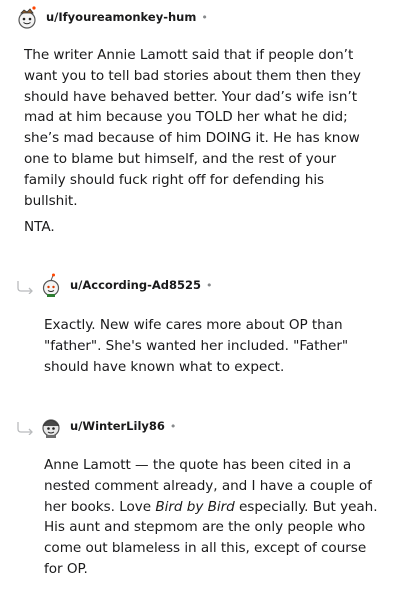  What do you see at coordinates (39, 227) in the screenshot?
I see `comment-paragraph: NTA.` at bounding box center [39, 227].